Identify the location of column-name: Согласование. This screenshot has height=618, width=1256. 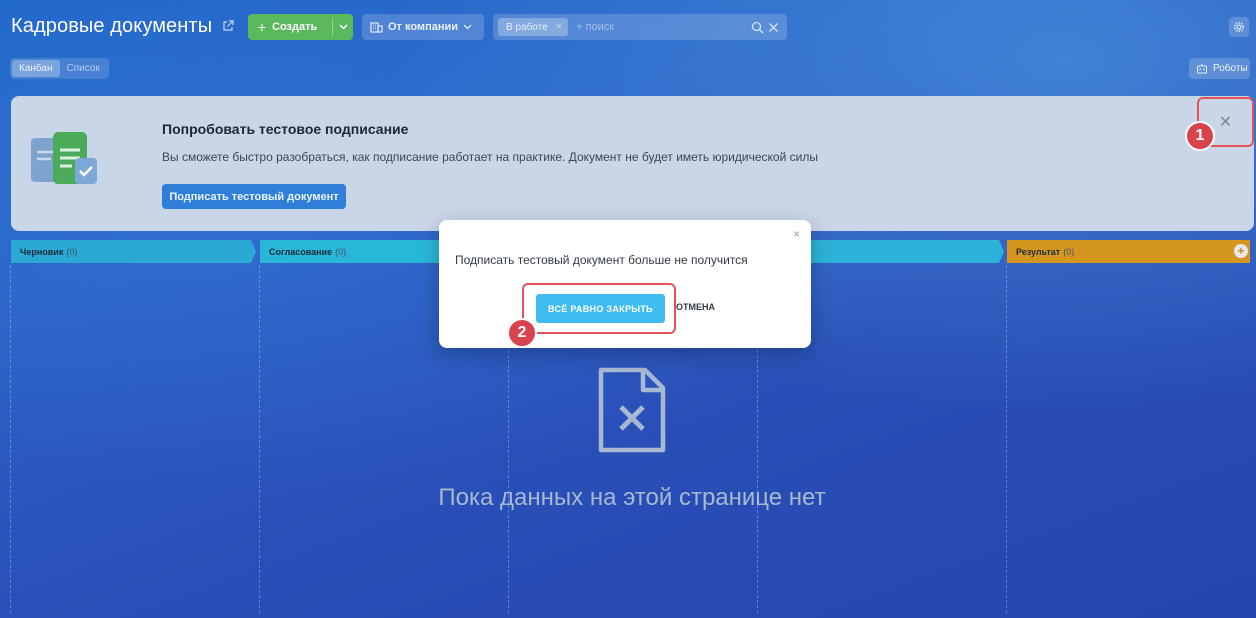
(301, 251).